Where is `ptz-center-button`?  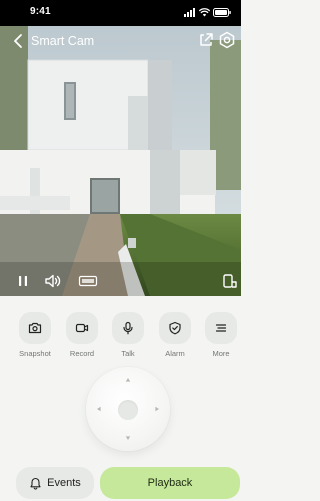 ptz-center-button is located at coordinates (128, 410).